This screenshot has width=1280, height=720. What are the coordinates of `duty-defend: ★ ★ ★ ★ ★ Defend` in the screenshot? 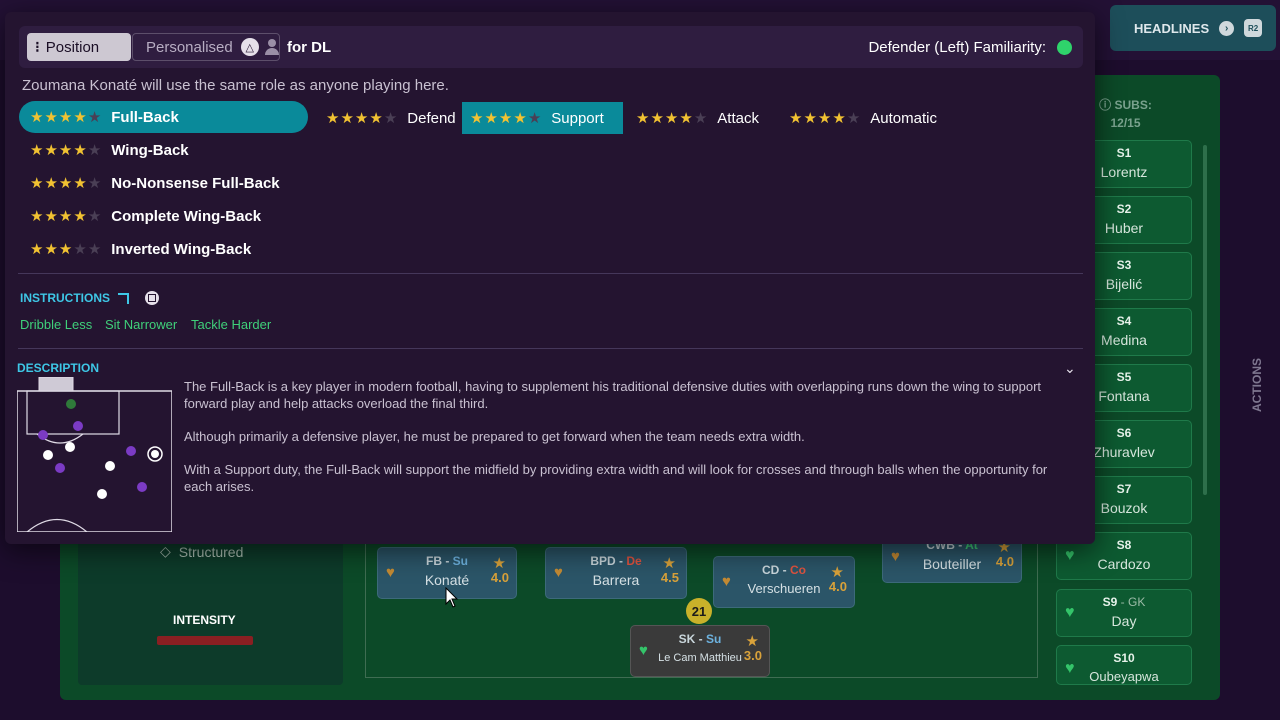 It's located at (391, 118).